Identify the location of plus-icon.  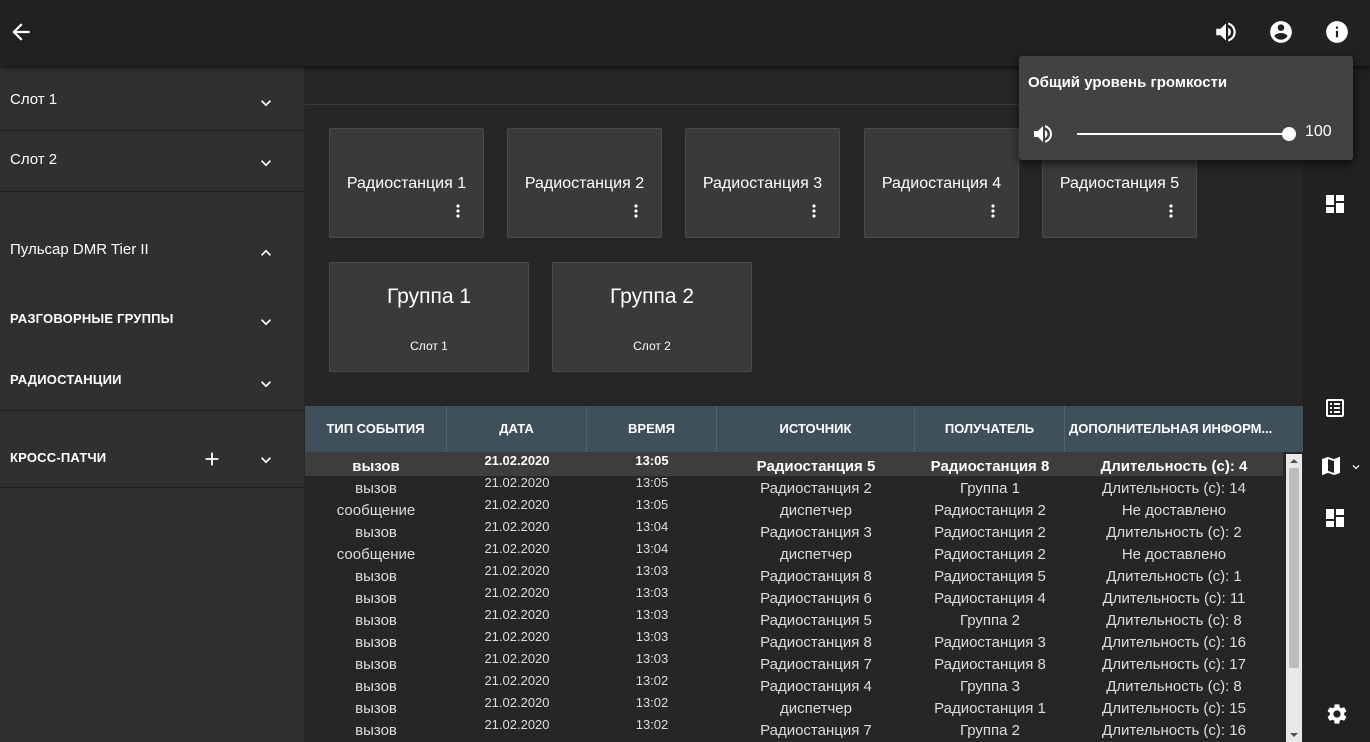
(212, 459).